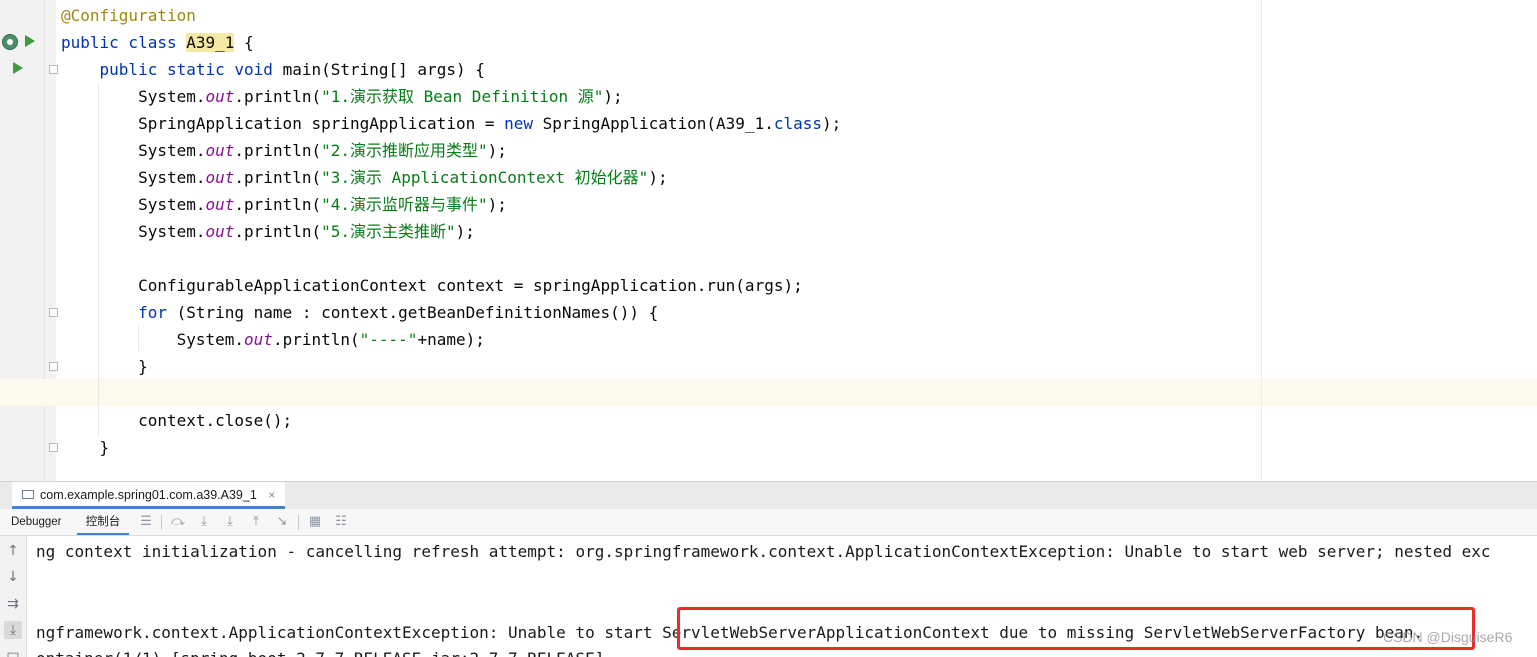  What do you see at coordinates (485, 177) in the screenshot?
I see `code-token: "3.演示 ApplicationContext 初始化器"` at bounding box center [485, 177].